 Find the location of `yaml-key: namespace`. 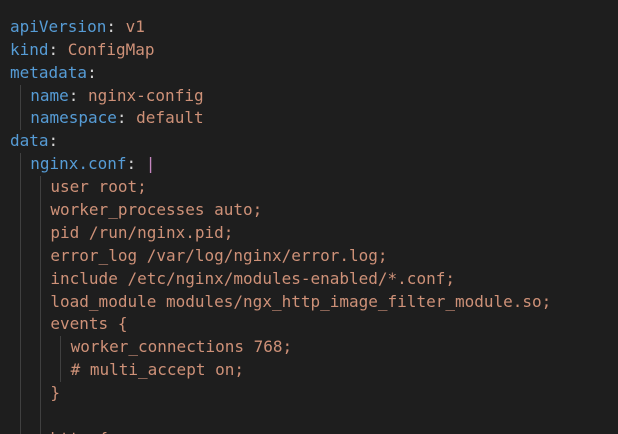

yaml-key: namespace is located at coordinates (73, 118).